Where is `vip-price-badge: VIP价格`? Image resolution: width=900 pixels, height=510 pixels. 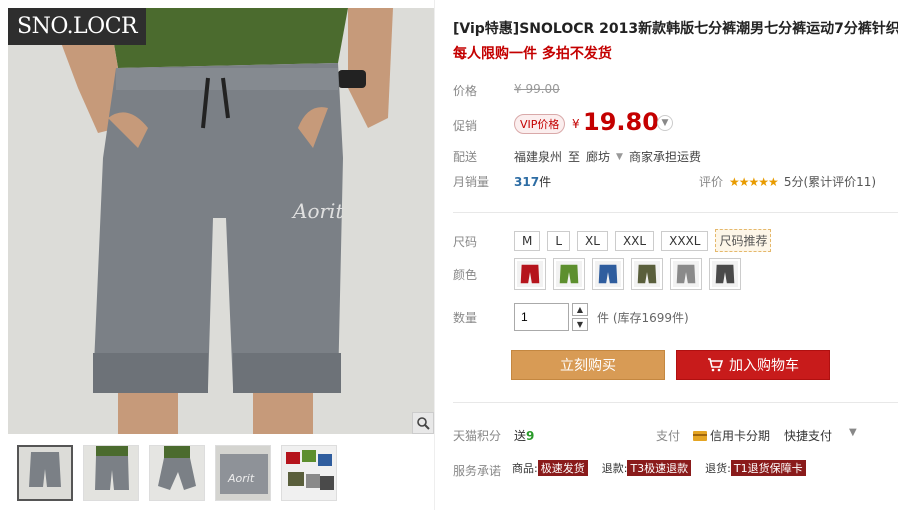
vip-price-badge: VIP价格 is located at coordinates (540, 124).